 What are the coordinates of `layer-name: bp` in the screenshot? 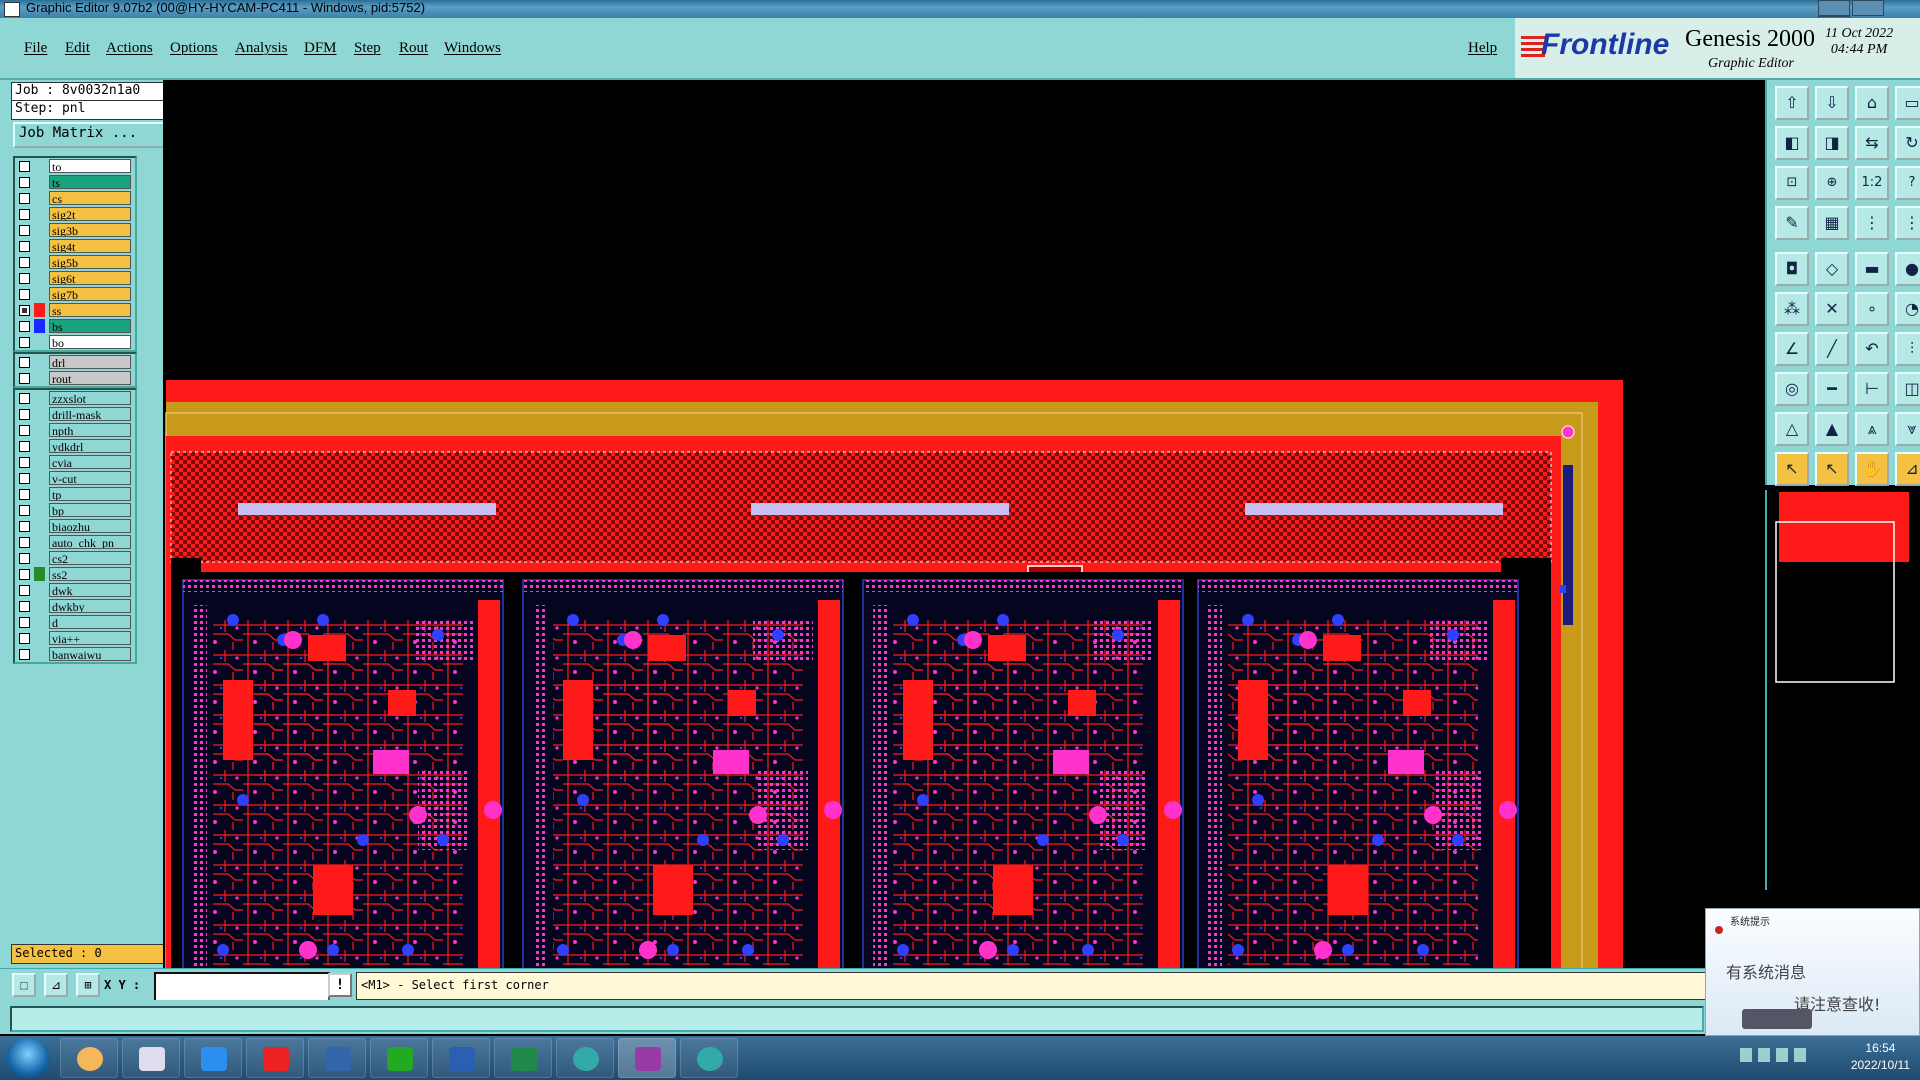 It's located at (90, 510).